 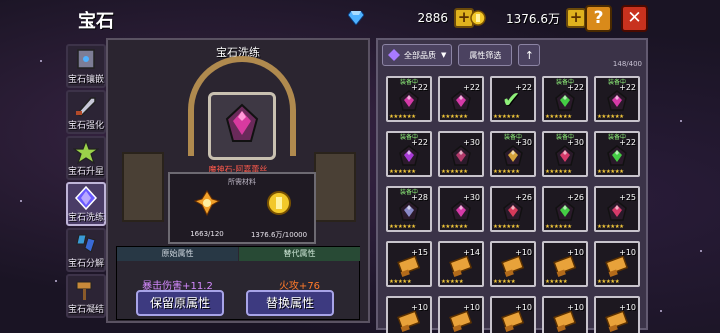 I want to click on gem-level: +15, so click(x=419, y=252).